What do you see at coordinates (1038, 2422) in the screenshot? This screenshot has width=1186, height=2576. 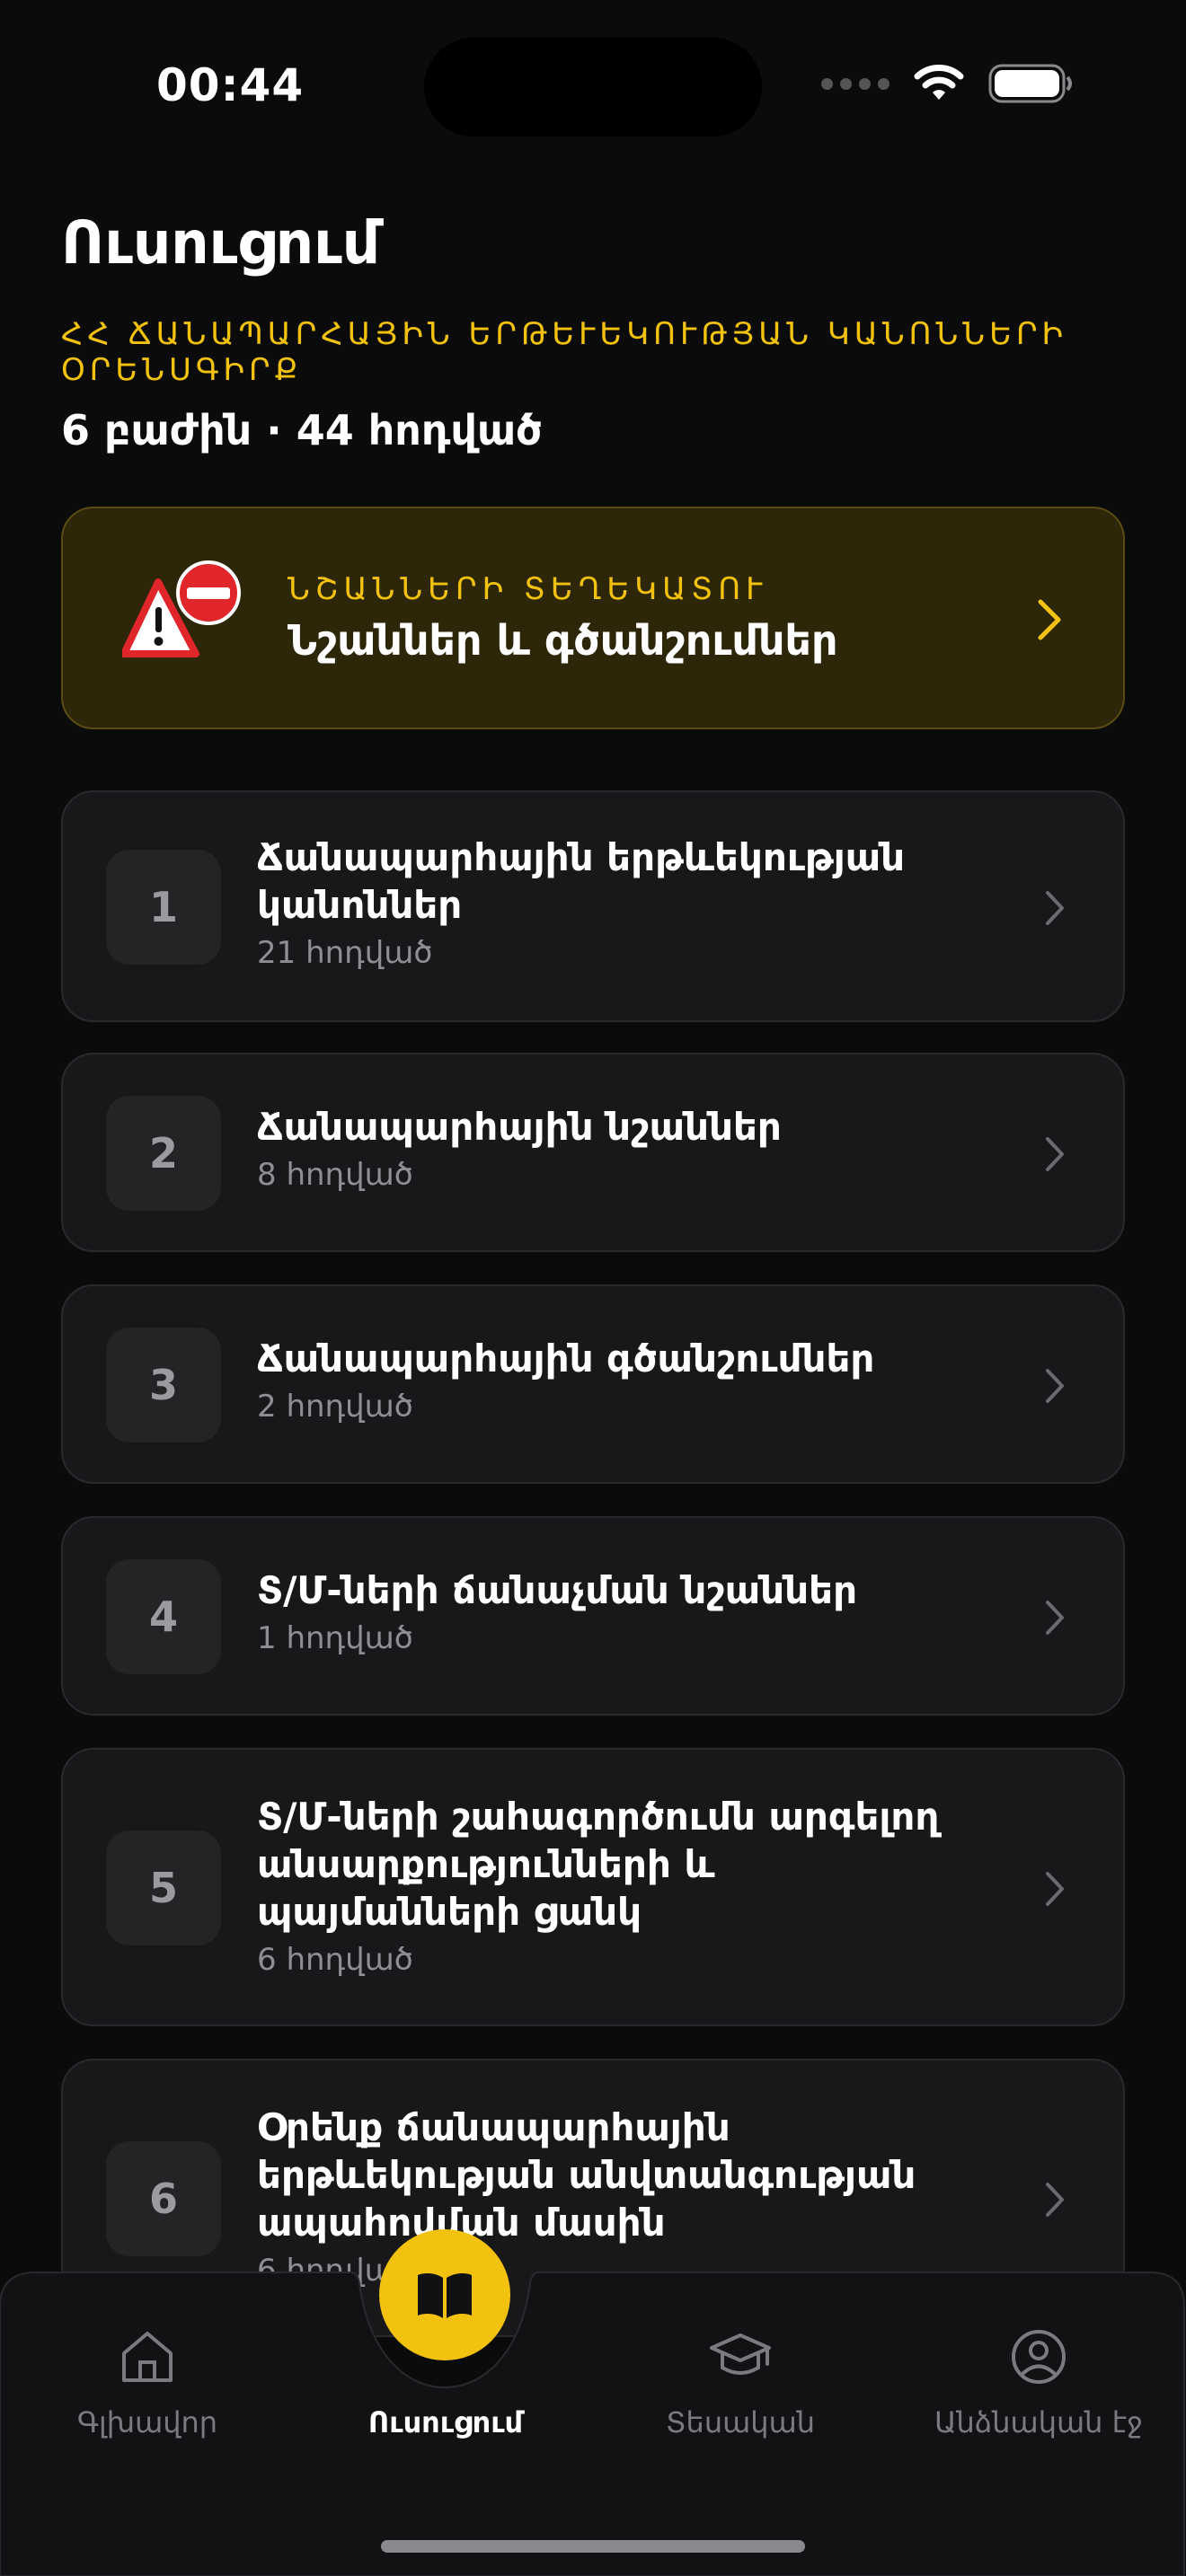 I see `tab-label: Անձնական էջ` at bounding box center [1038, 2422].